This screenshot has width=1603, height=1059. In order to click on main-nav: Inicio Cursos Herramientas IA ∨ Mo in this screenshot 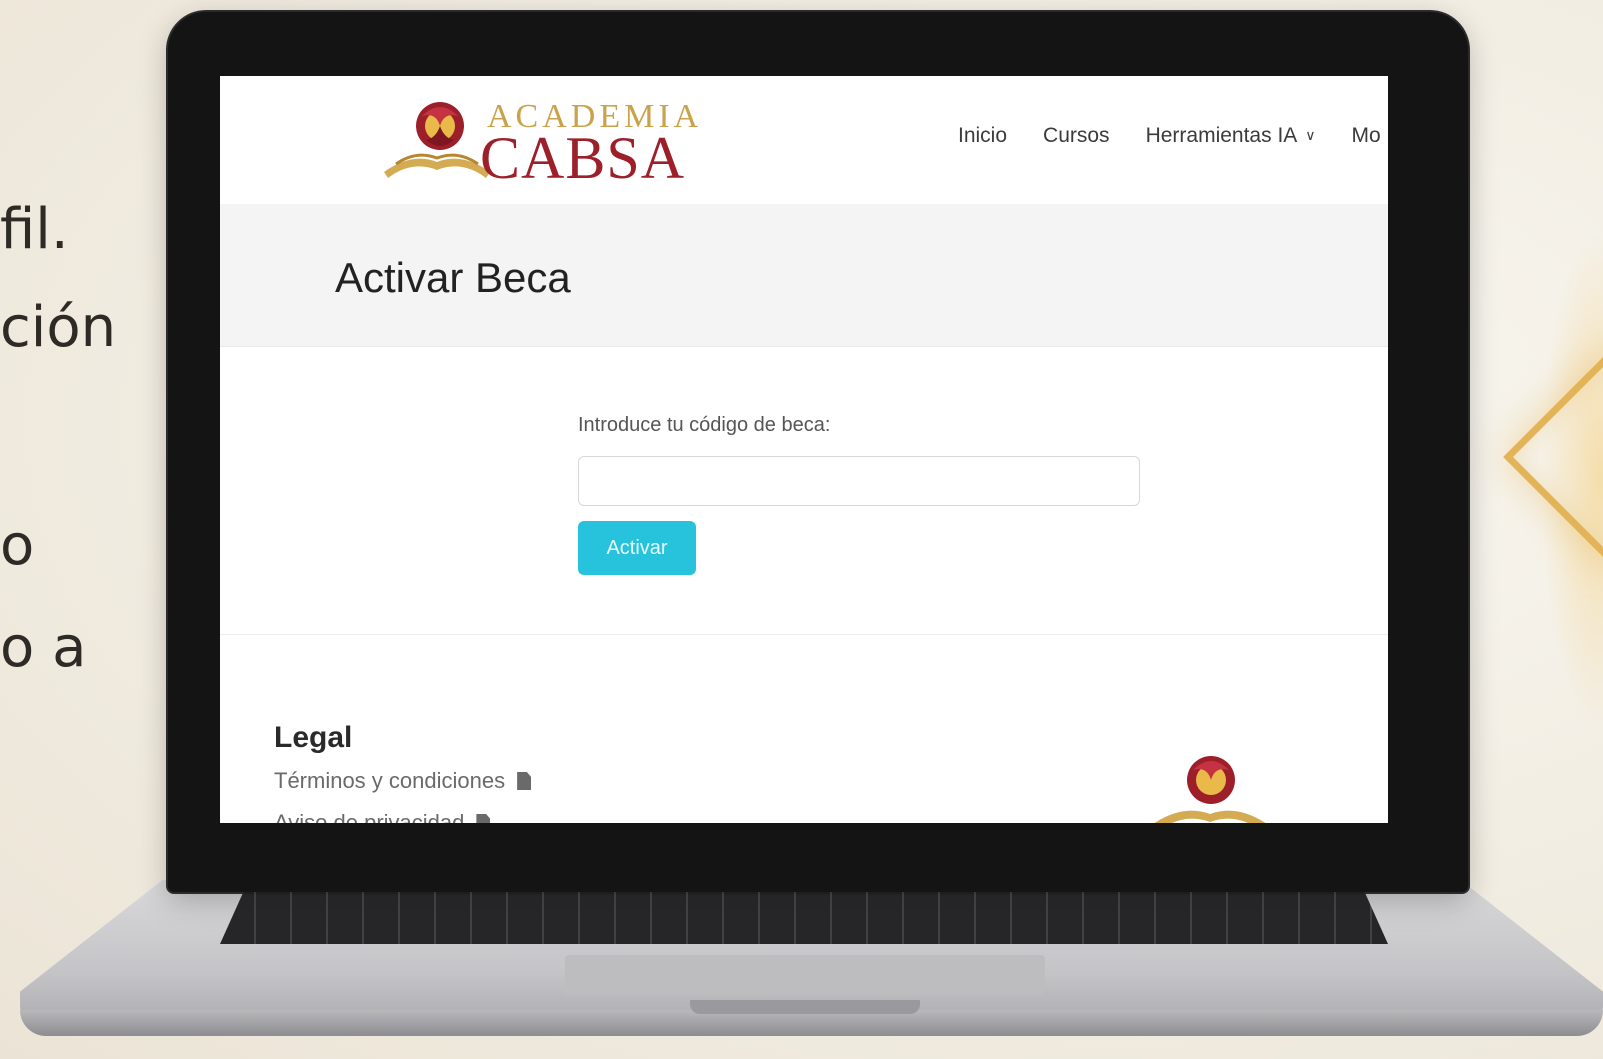, I will do `click(1173, 136)`.